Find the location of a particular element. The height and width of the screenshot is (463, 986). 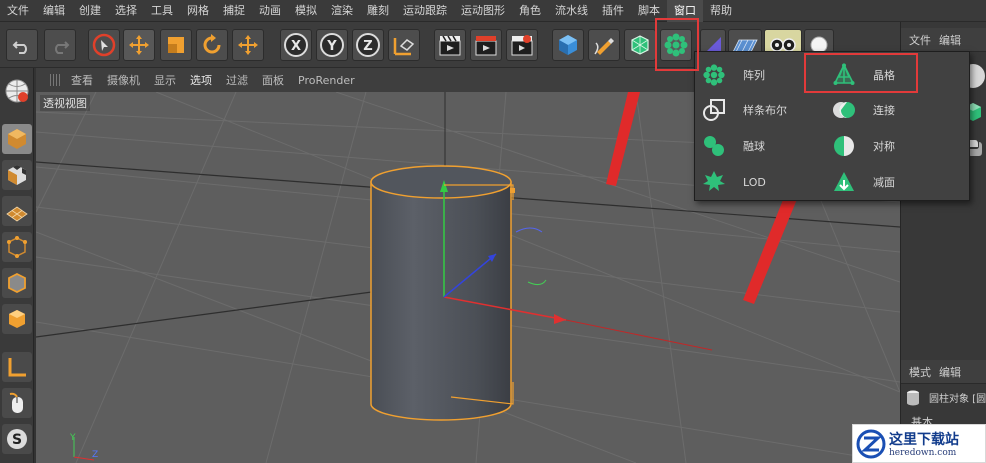

clapper-gear-icon is located at coordinates (522, 45).